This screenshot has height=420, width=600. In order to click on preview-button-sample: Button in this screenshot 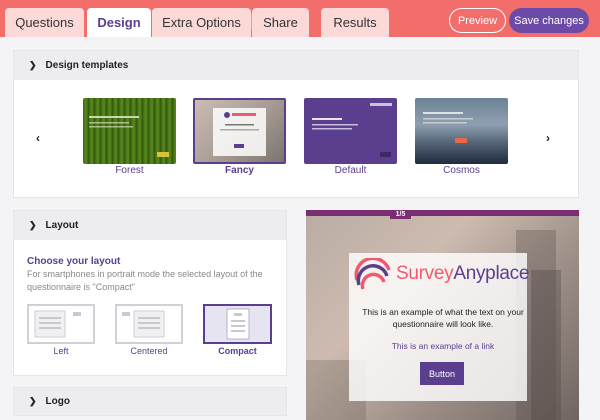, I will do `click(442, 373)`.